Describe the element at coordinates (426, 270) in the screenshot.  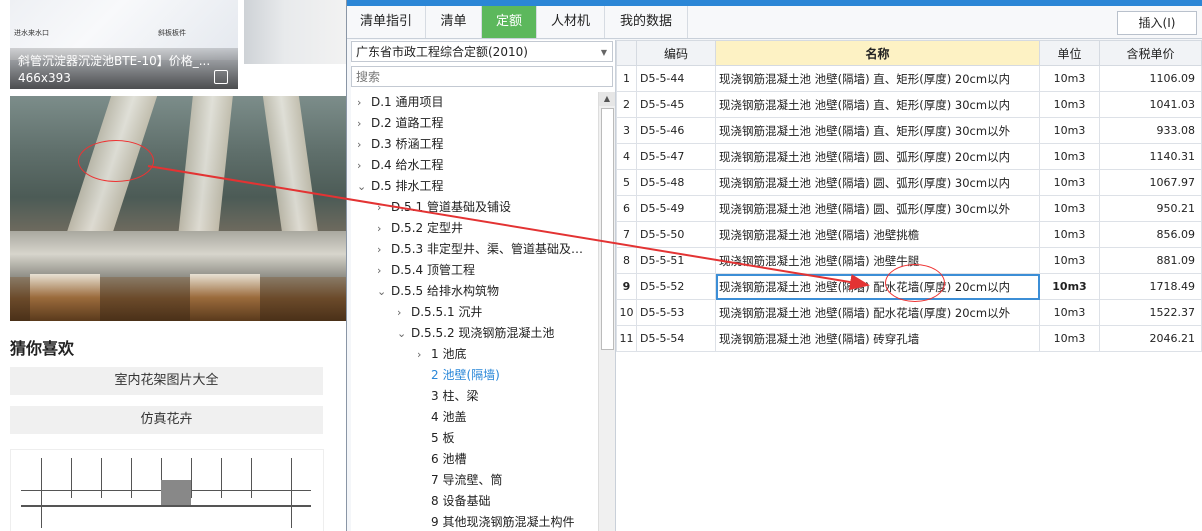
I see `tree-node: › D.5.4 顶管工程` at that location.